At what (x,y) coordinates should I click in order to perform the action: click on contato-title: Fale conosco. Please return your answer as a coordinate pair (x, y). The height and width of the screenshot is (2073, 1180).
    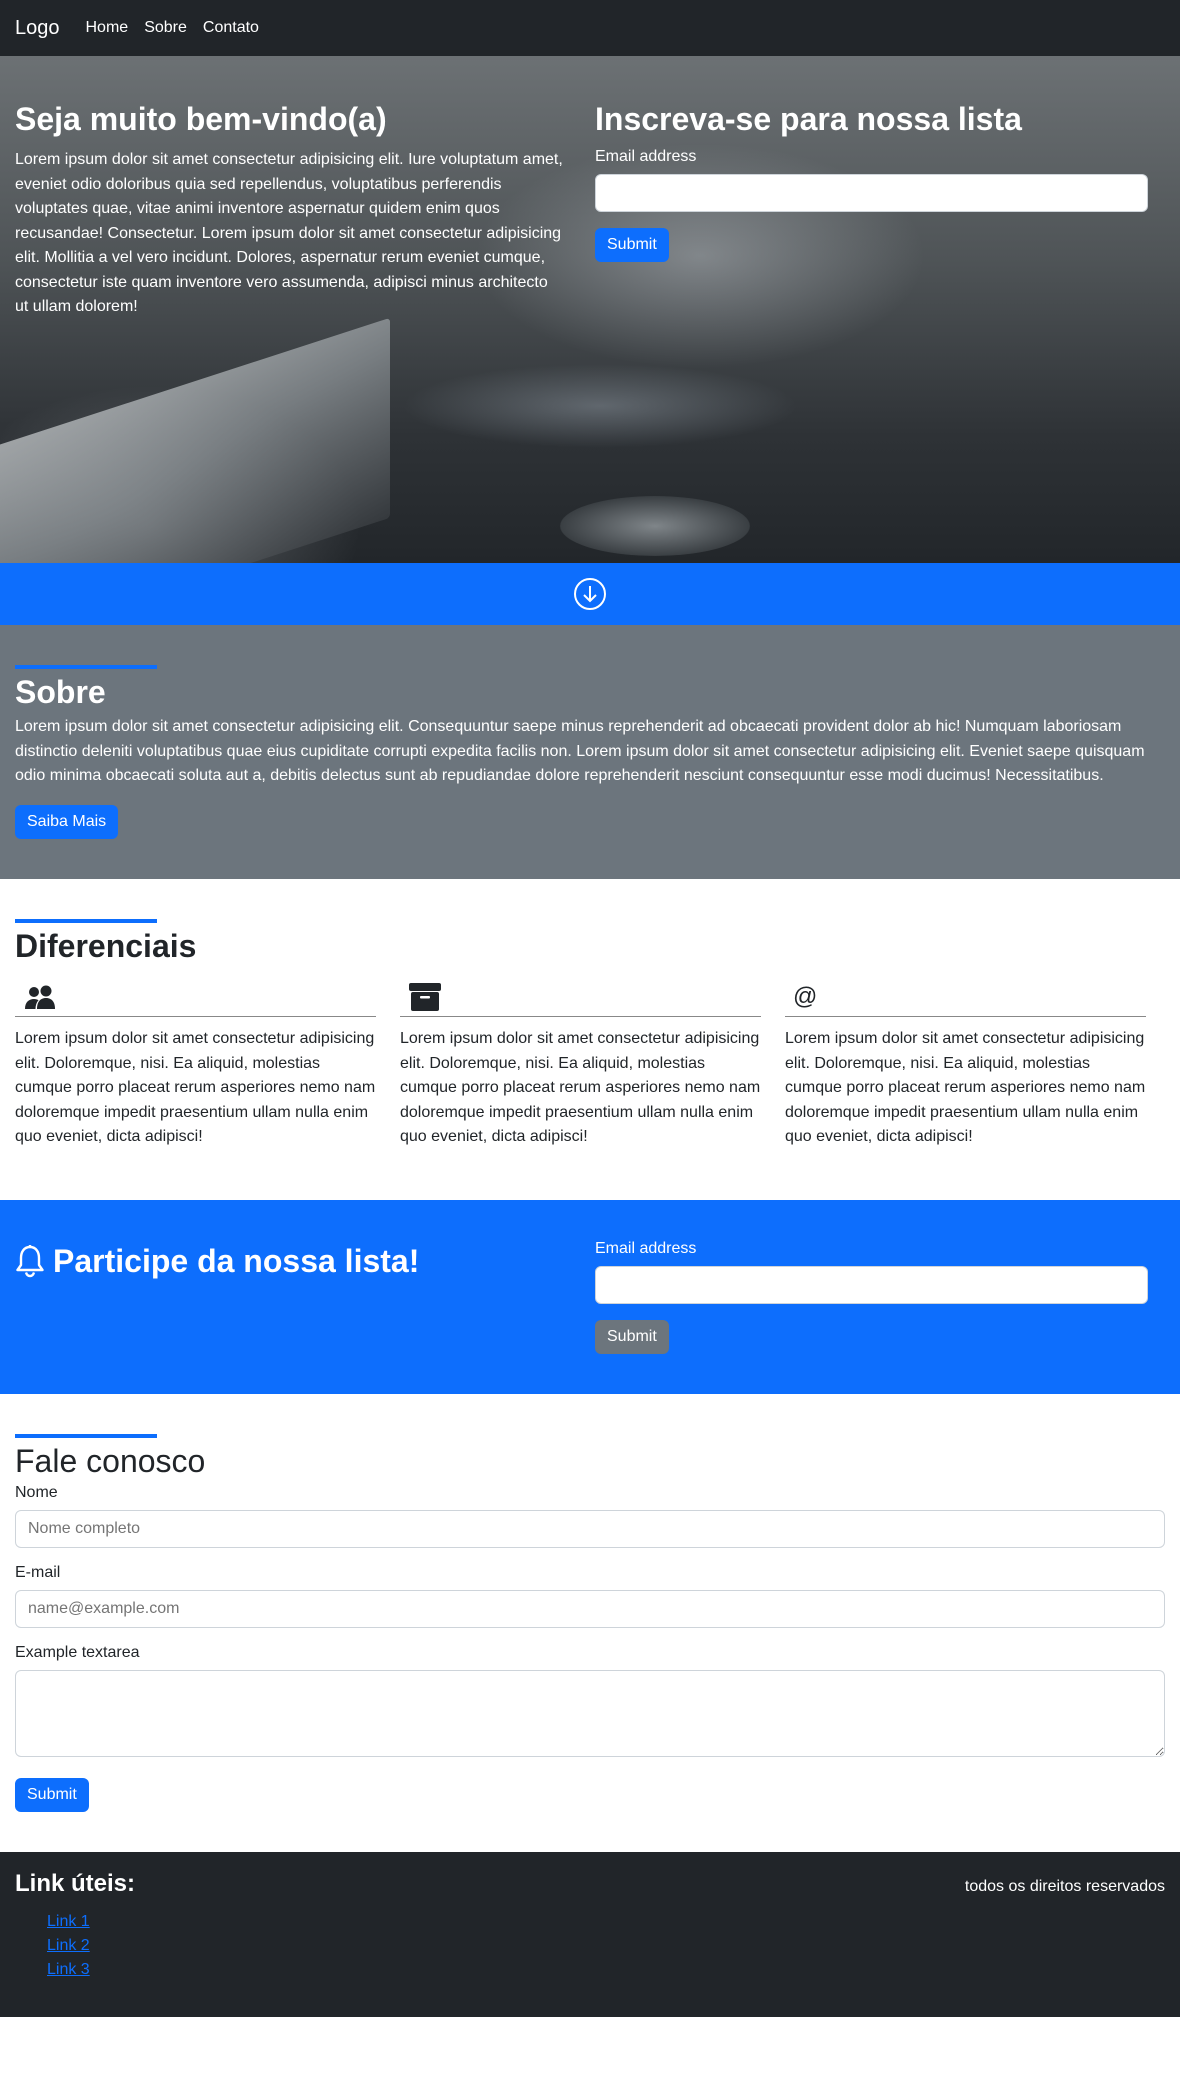
    Looking at the image, I should click on (110, 1460).